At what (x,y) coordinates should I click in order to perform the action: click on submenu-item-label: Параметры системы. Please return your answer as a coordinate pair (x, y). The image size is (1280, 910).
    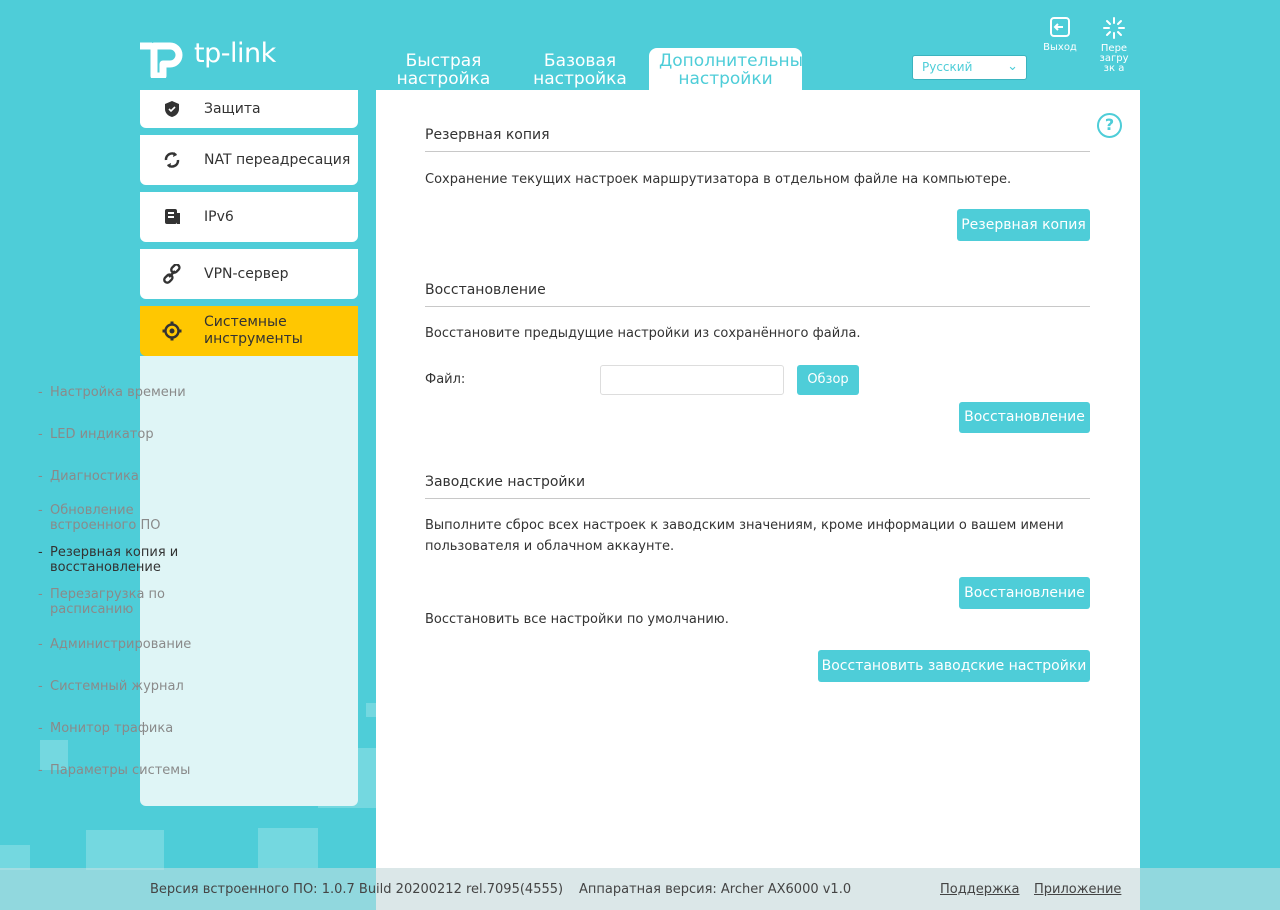
    Looking at the image, I should click on (120, 770).